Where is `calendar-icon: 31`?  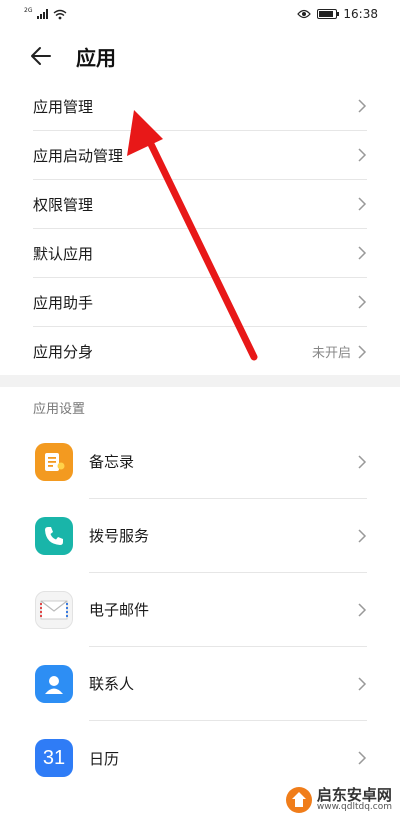 calendar-icon: 31 is located at coordinates (54, 758).